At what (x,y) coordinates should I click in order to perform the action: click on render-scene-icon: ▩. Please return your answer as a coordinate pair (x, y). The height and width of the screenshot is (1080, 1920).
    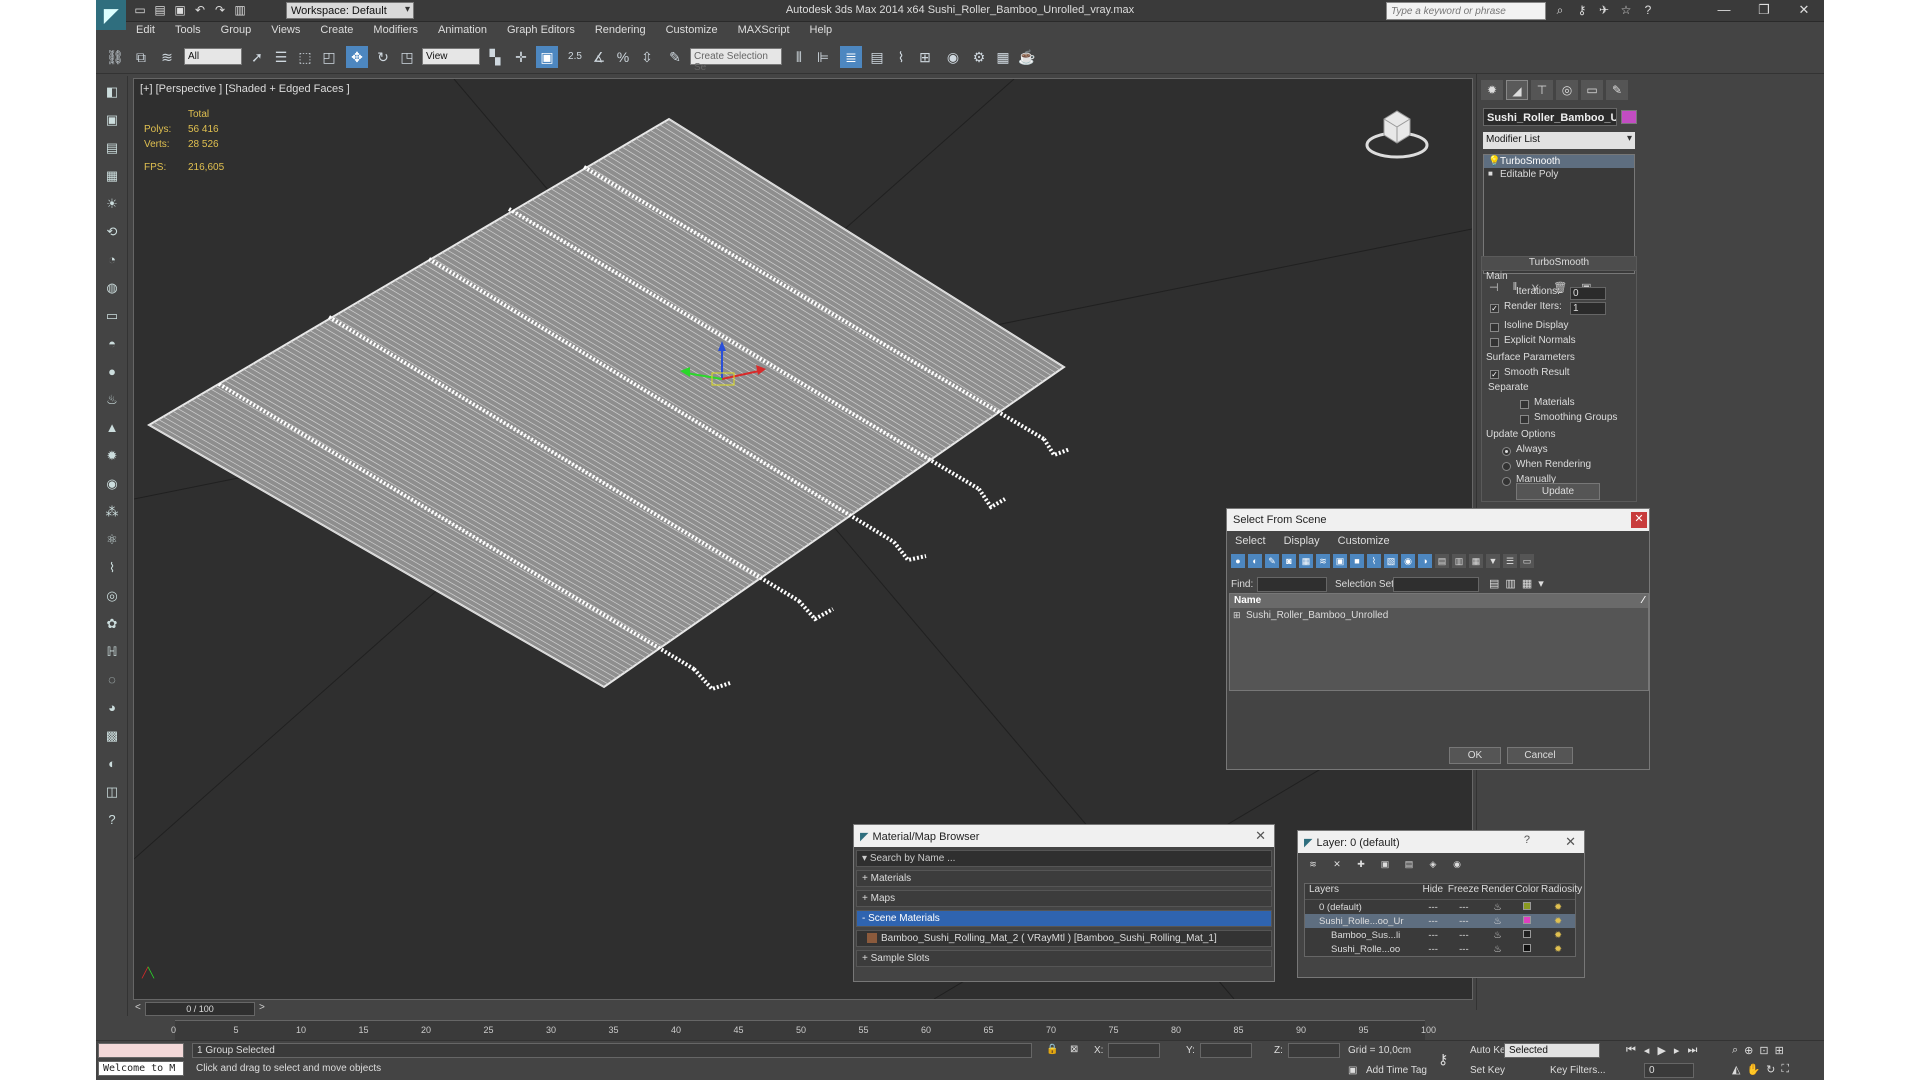
    Looking at the image, I should click on (112, 736).